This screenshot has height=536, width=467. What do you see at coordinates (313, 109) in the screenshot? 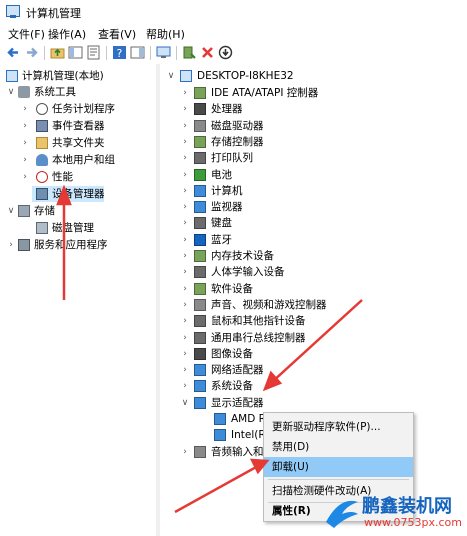
I see `device-category: › 处理器` at bounding box center [313, 109].